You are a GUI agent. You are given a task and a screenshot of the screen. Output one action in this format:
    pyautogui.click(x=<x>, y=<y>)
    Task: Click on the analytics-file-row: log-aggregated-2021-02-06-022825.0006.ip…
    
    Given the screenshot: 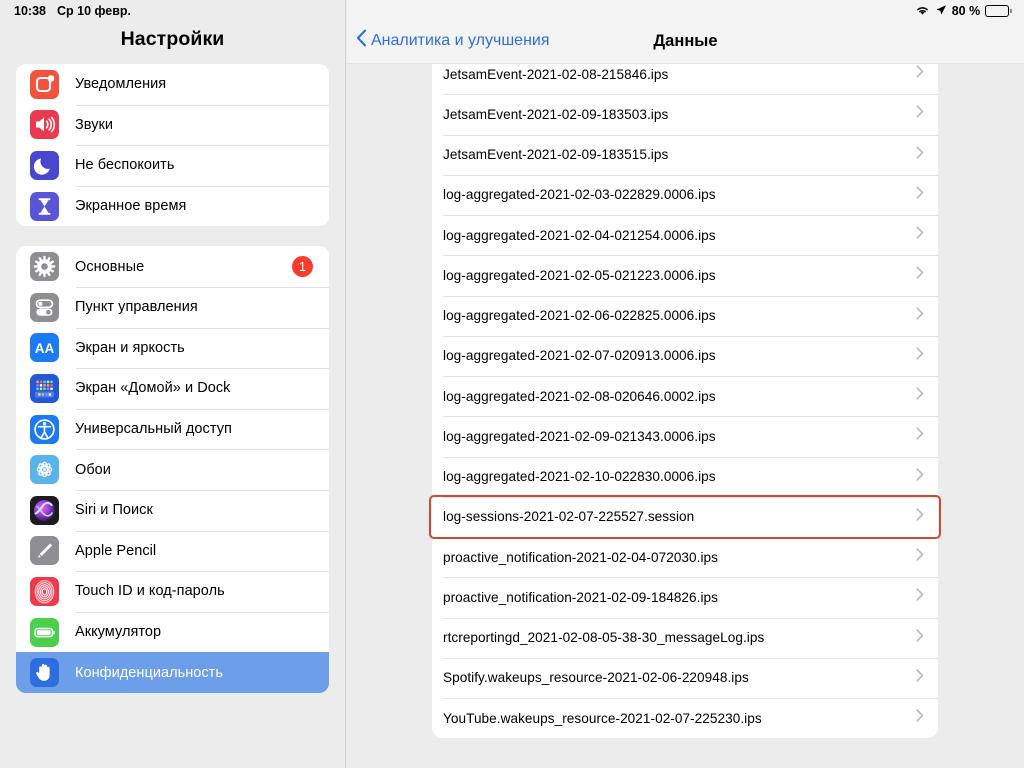 What is the action you would take?
    pyautogui.click(x=685, y=315)
    